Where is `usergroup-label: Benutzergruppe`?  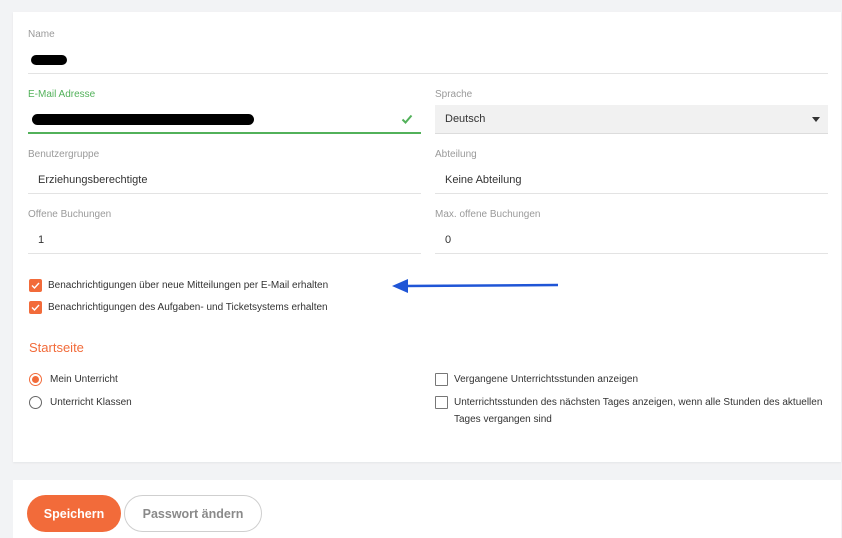 usergroup-label: Benutzergruppe is located at coordinates (64, 154).